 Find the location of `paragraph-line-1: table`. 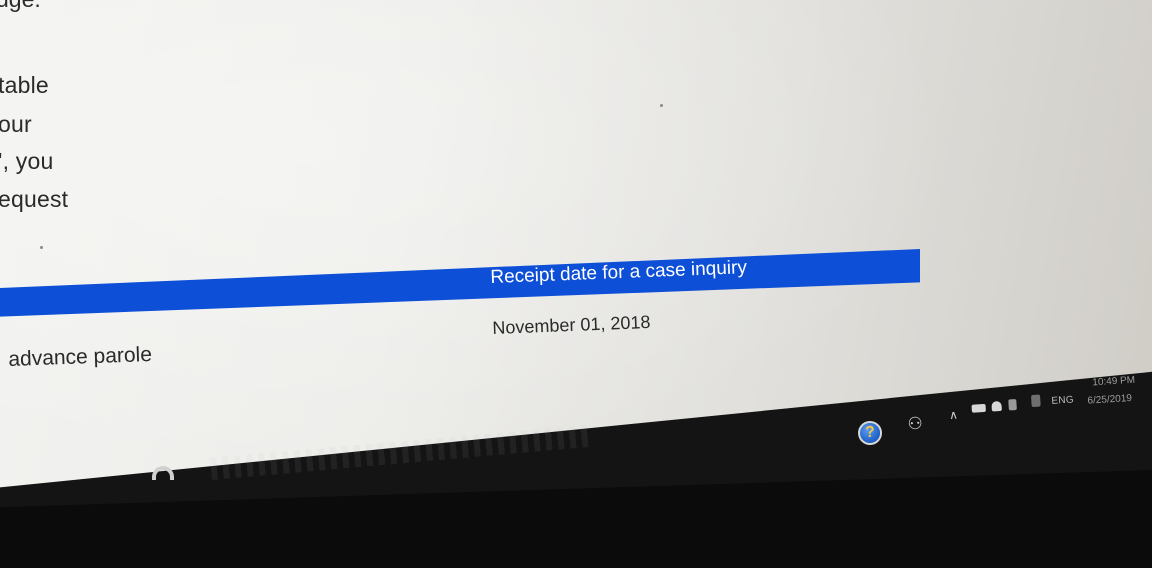

paragraph-line-1: table is located at coordinates (24, 85).